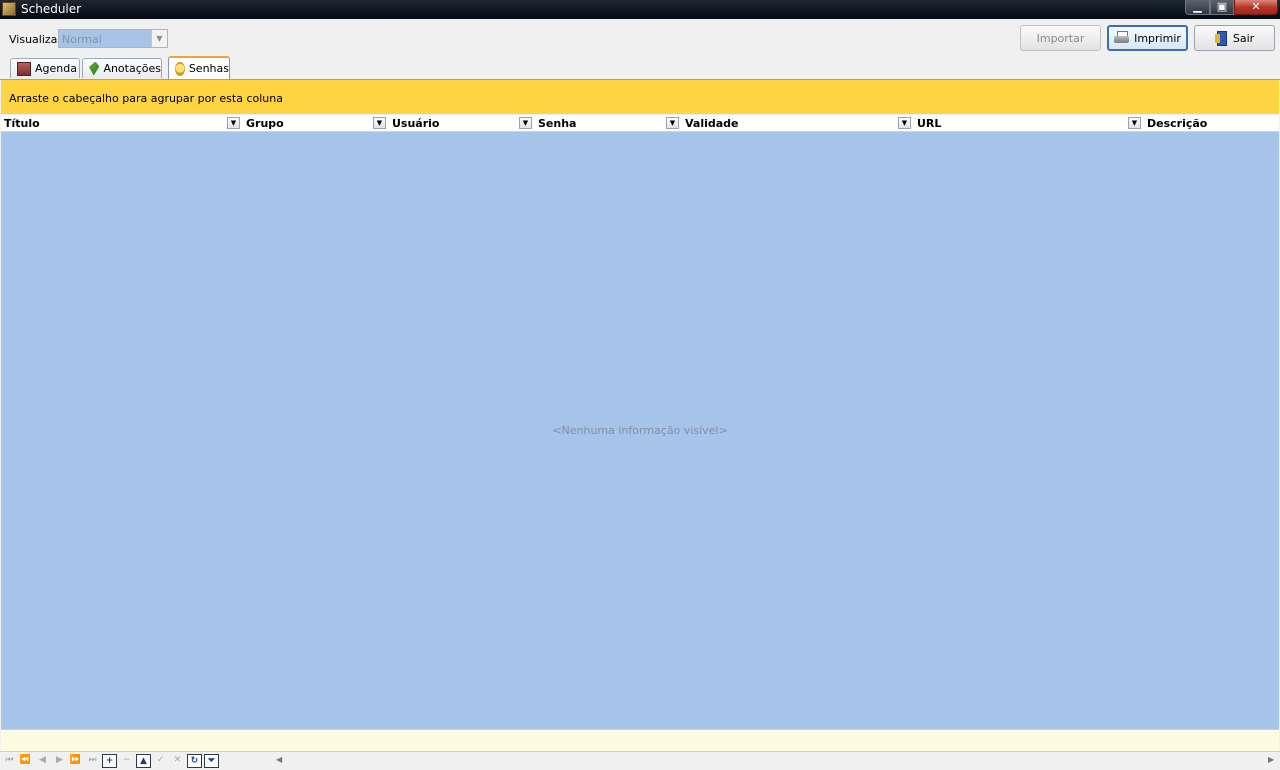  What do you see at coordinates (640, 9) in the screenshot?
I see `title-bar: Scheduler ▁ ▣ ✕` at bounding box center [640, 9].